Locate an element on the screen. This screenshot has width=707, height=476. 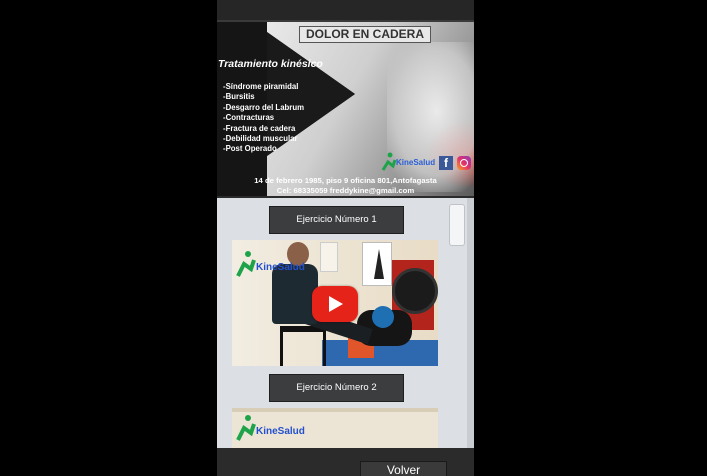
eiffel-poster is located at coordinates (377, 264).